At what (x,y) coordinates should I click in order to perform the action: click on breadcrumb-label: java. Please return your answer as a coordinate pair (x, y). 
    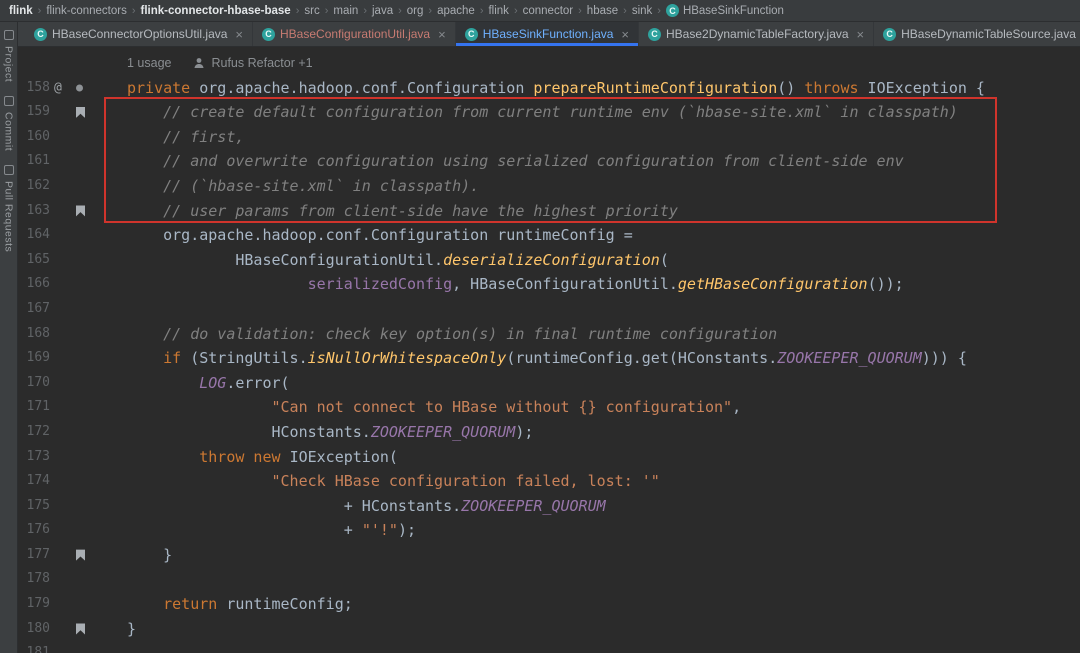
    Looking at the image, I should click on (383, 10).